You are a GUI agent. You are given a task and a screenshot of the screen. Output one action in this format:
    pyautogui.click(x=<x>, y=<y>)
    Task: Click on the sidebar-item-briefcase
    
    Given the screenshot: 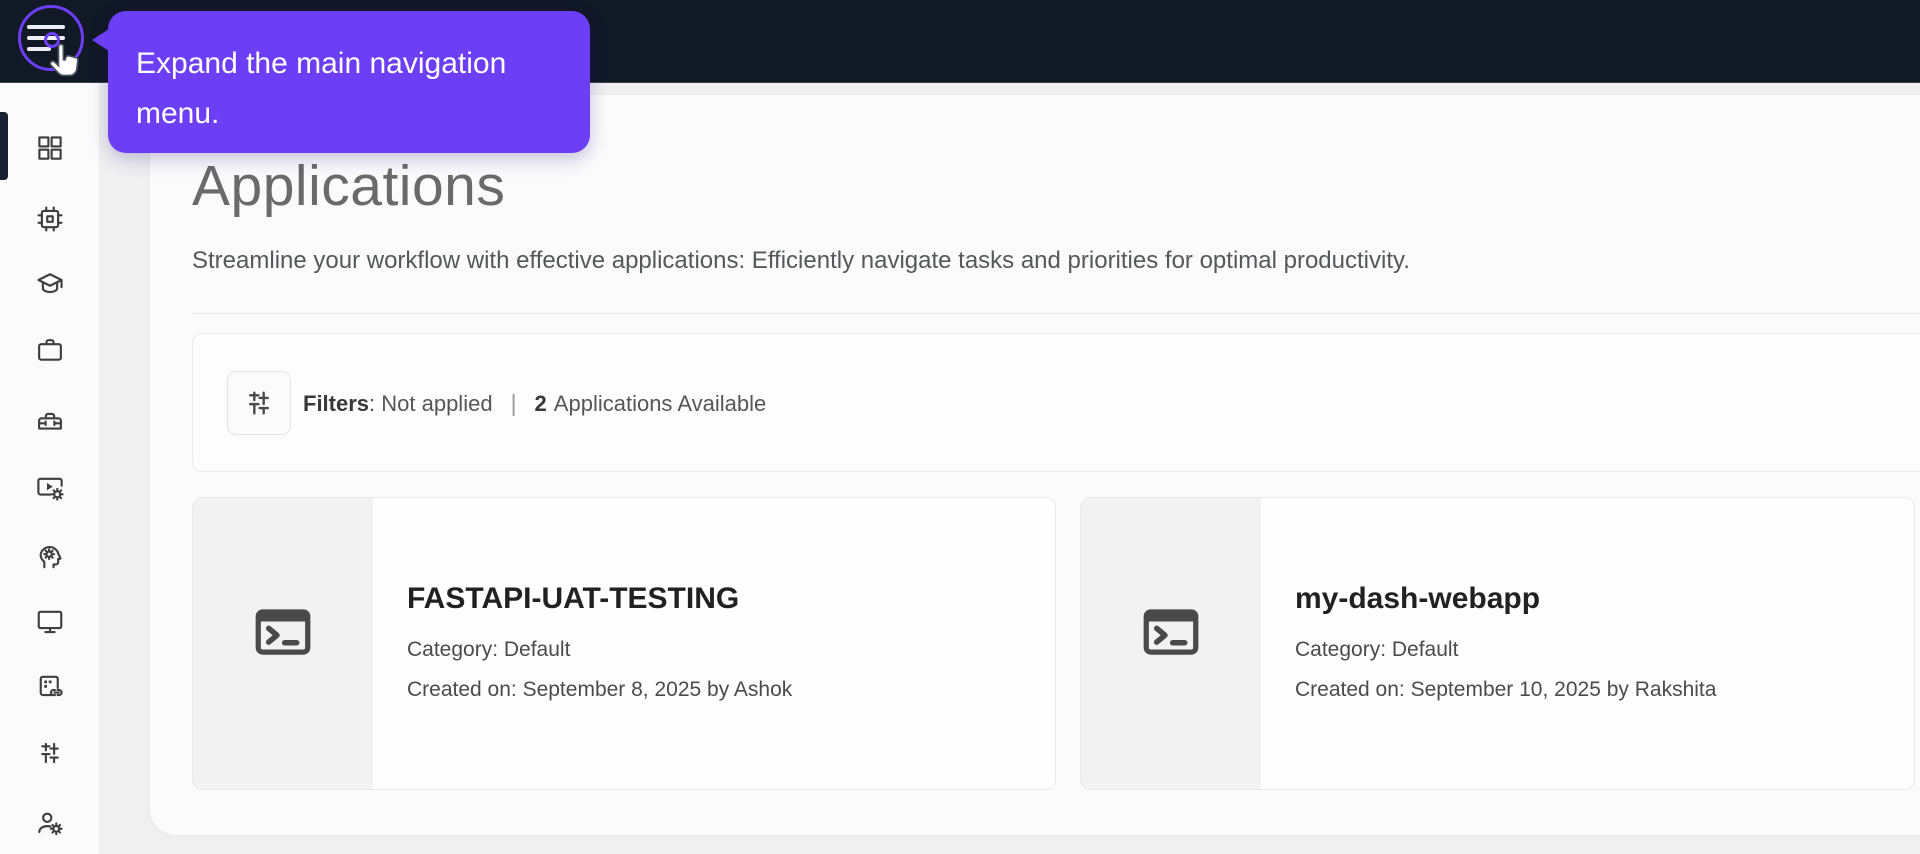 What is the action you would take?
    pyautogui.click(x=50, y=350)
    